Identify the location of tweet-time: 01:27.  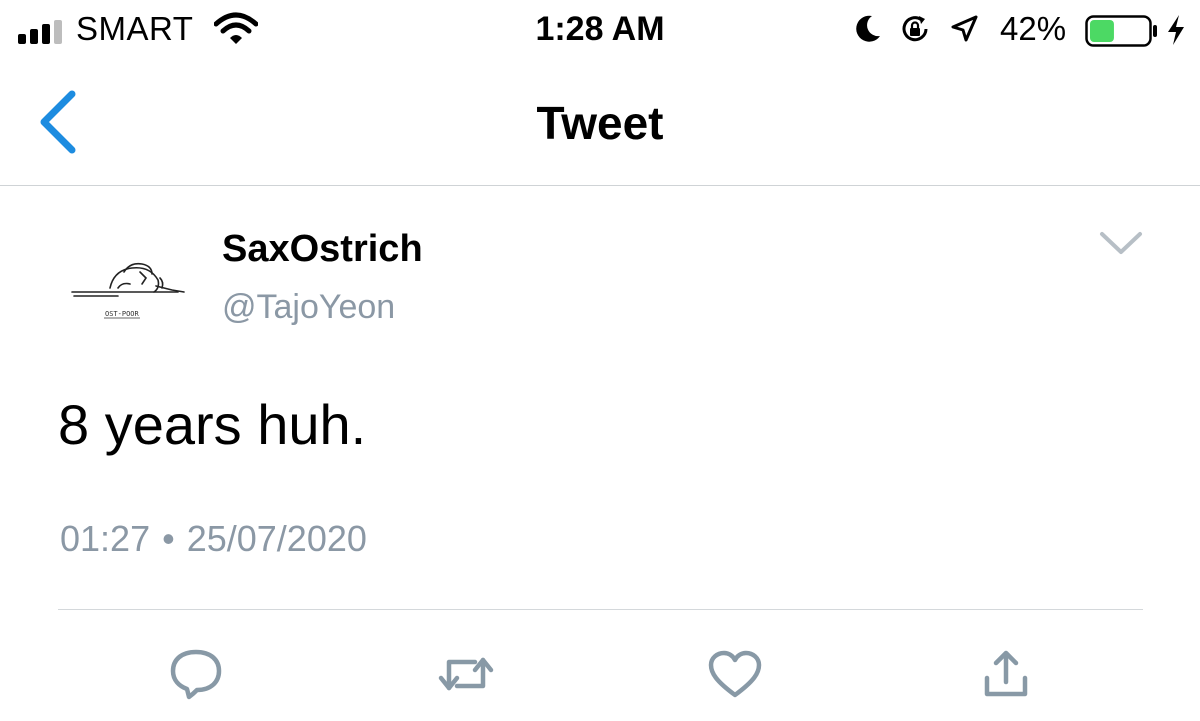
(105, 538).